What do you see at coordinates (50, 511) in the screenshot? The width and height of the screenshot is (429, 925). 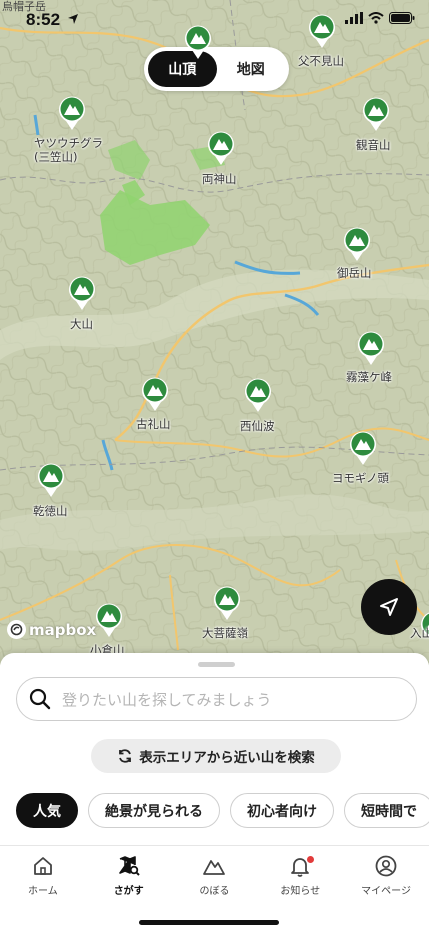 I see `mountain-label: 乾徳山` at bounding box center [50, 511].